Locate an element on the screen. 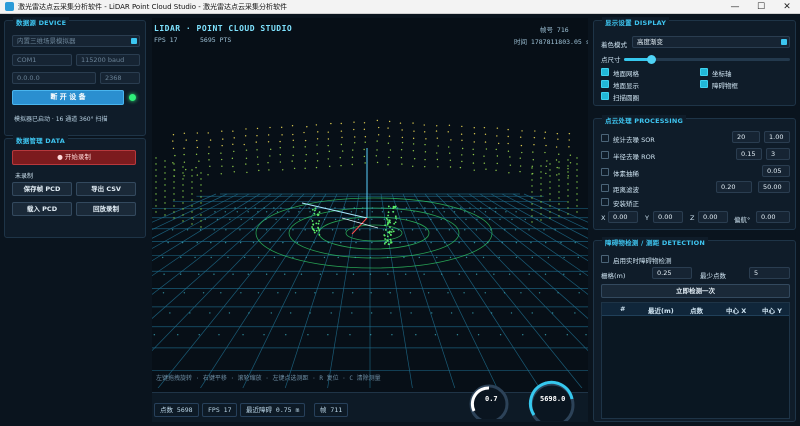  port-field: COM1 is located at coordinates (42, 60).